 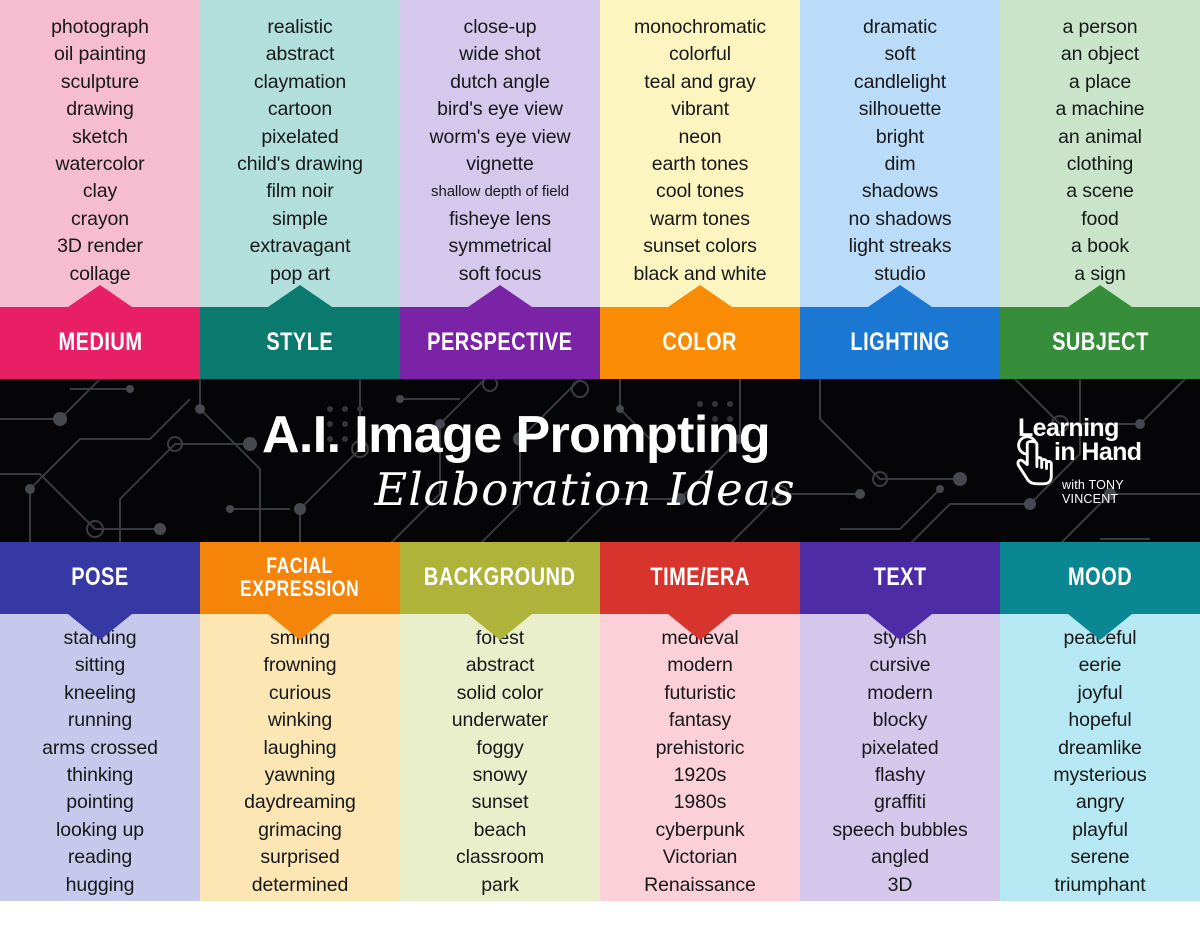 What do you see at coordinates (300, 829) in the screenshot?
I see `word-item: grimacing` at bounding box center [300, 829].